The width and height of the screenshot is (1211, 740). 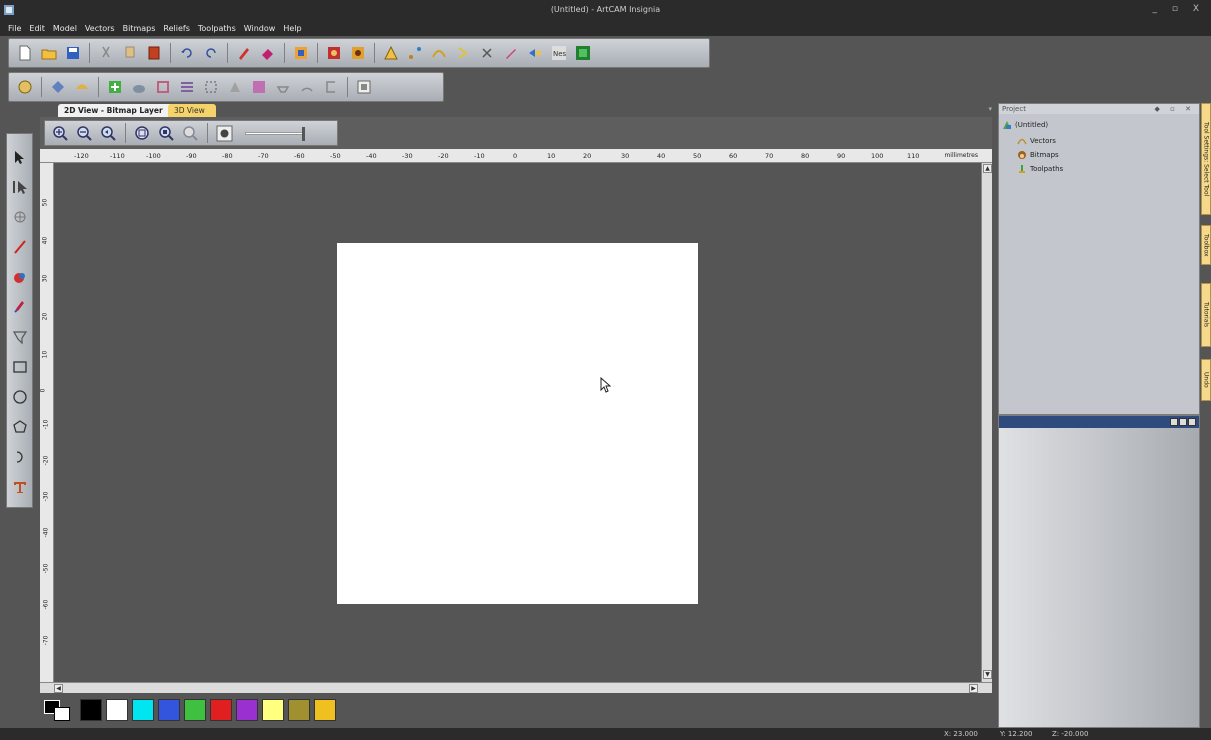 What do you see at coordinates (190, 133) in the screenshot?
I see `zoom-selection-button` at bounding box center [190, 133].